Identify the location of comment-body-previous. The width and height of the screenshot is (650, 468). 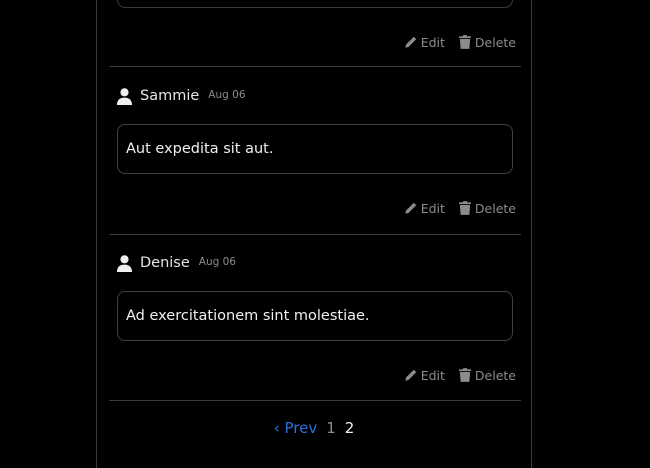
(315, 4).